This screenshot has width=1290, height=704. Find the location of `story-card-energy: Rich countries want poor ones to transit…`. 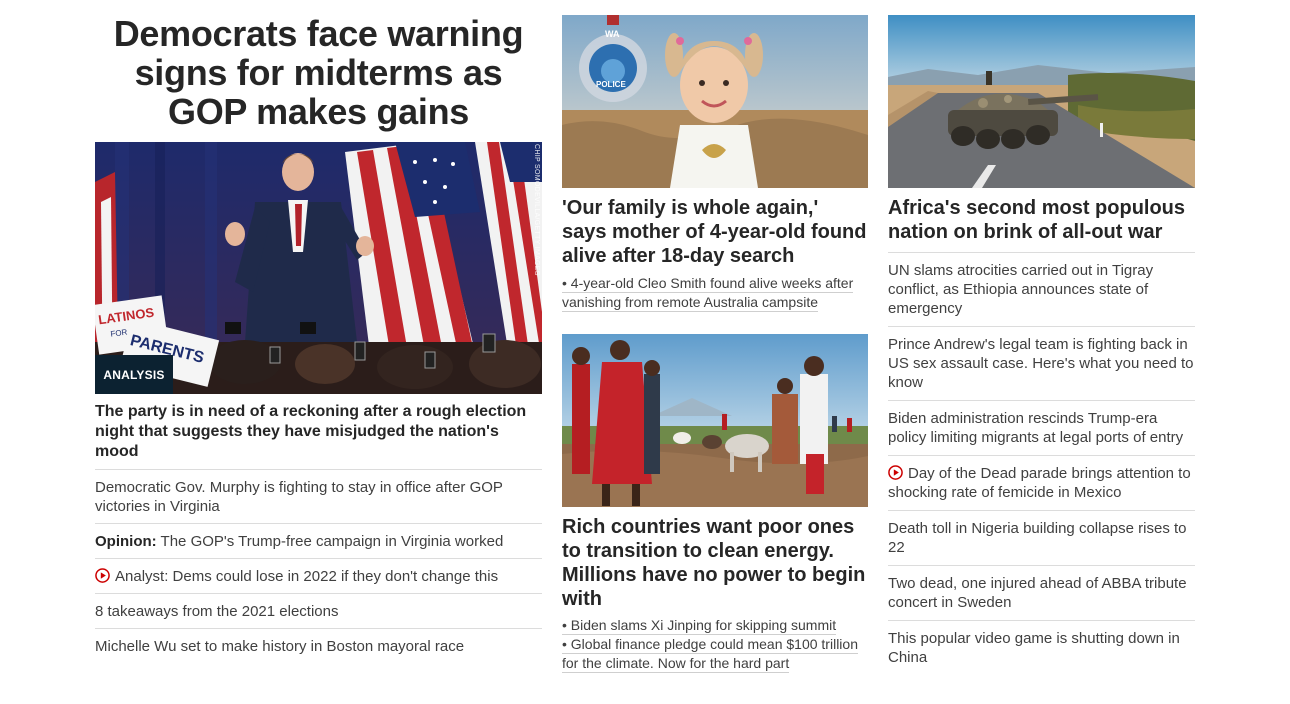

story-card-energy: Rich countries want poor ones to transit… is located at coordinates (715, 503).